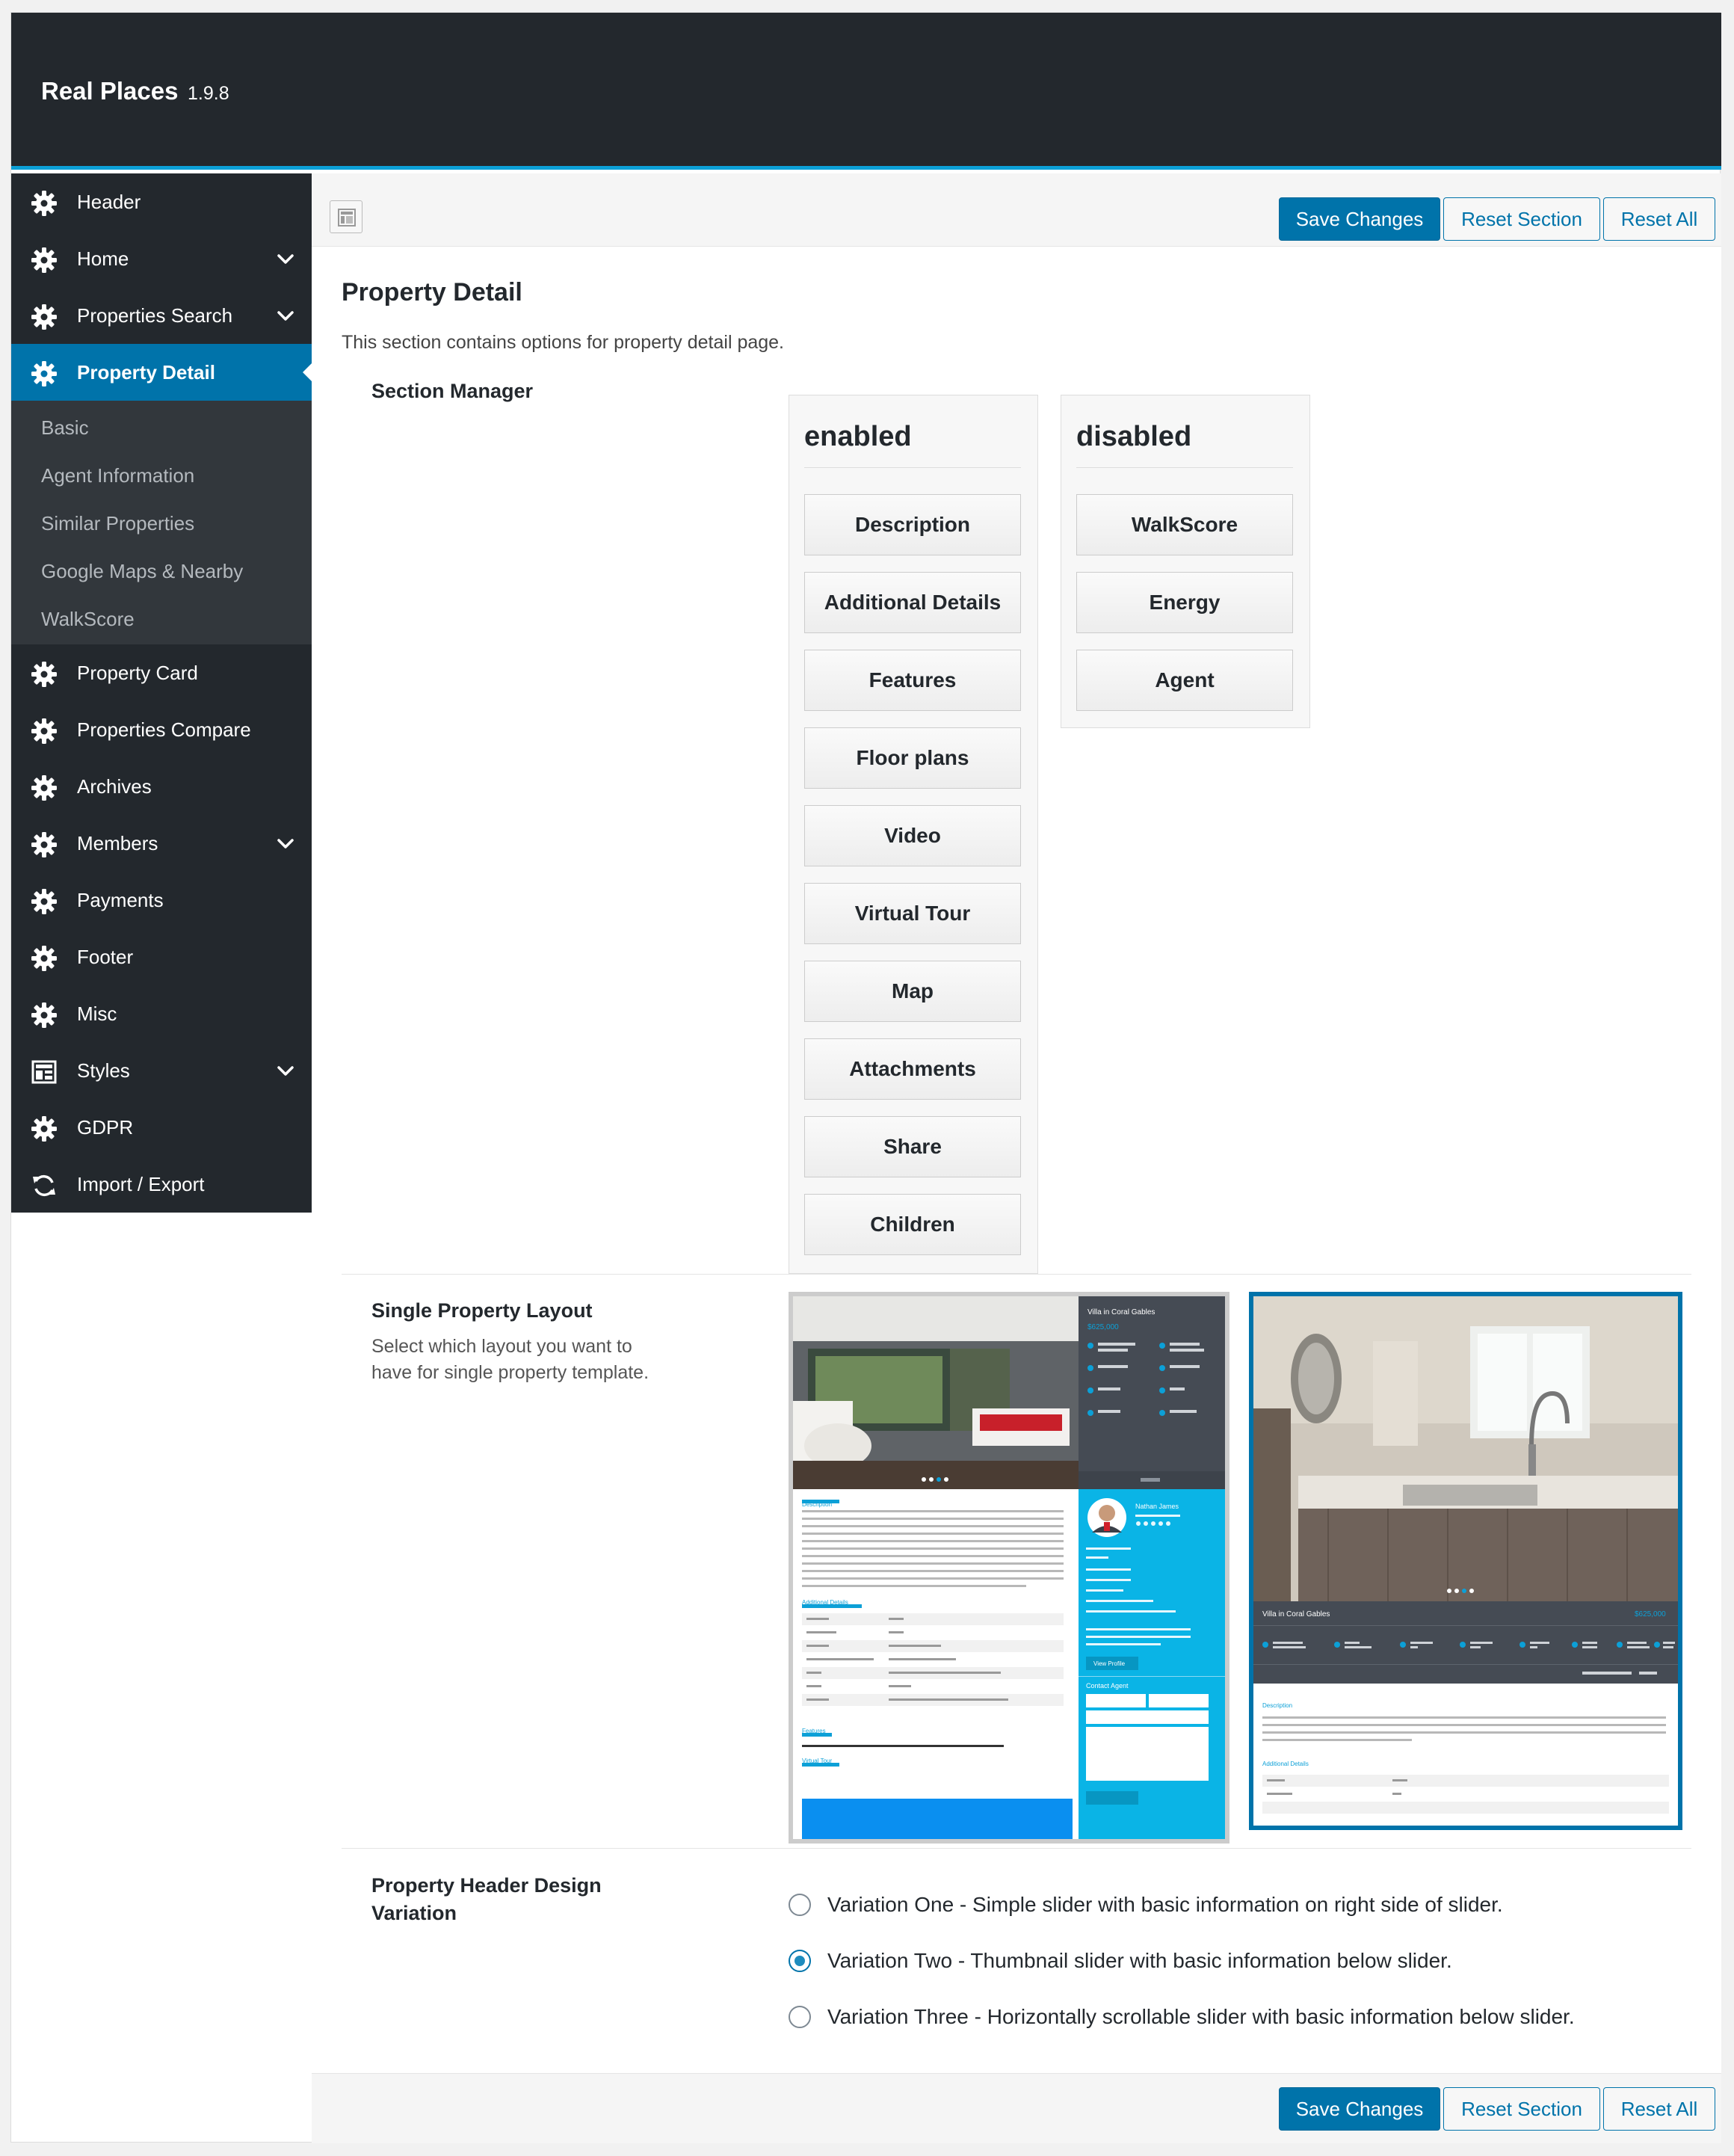 This screenshot has width=1734, height=2156. What do you see at coordinates (1184, 680) in the screenshot?
I see `sorter-item-agent: Agent` at bounding box center [1184, 680].